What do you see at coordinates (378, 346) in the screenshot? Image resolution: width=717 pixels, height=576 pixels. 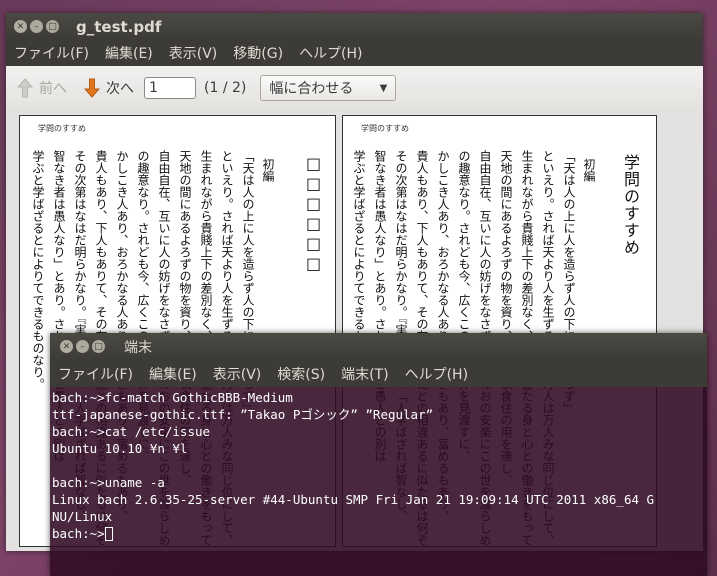 I see `terminal-titlebar: ✕ – □ 端末` at bounding box center [378, 346].